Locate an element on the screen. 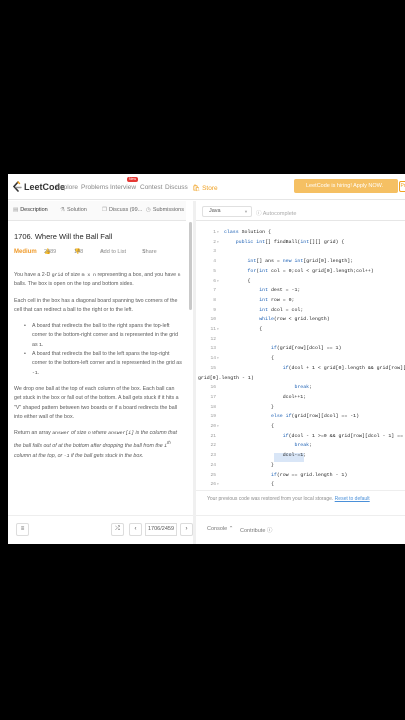 This screenshot has height=720, width=405. nav-discuss: Discuss is located at coordinates (176, 187).